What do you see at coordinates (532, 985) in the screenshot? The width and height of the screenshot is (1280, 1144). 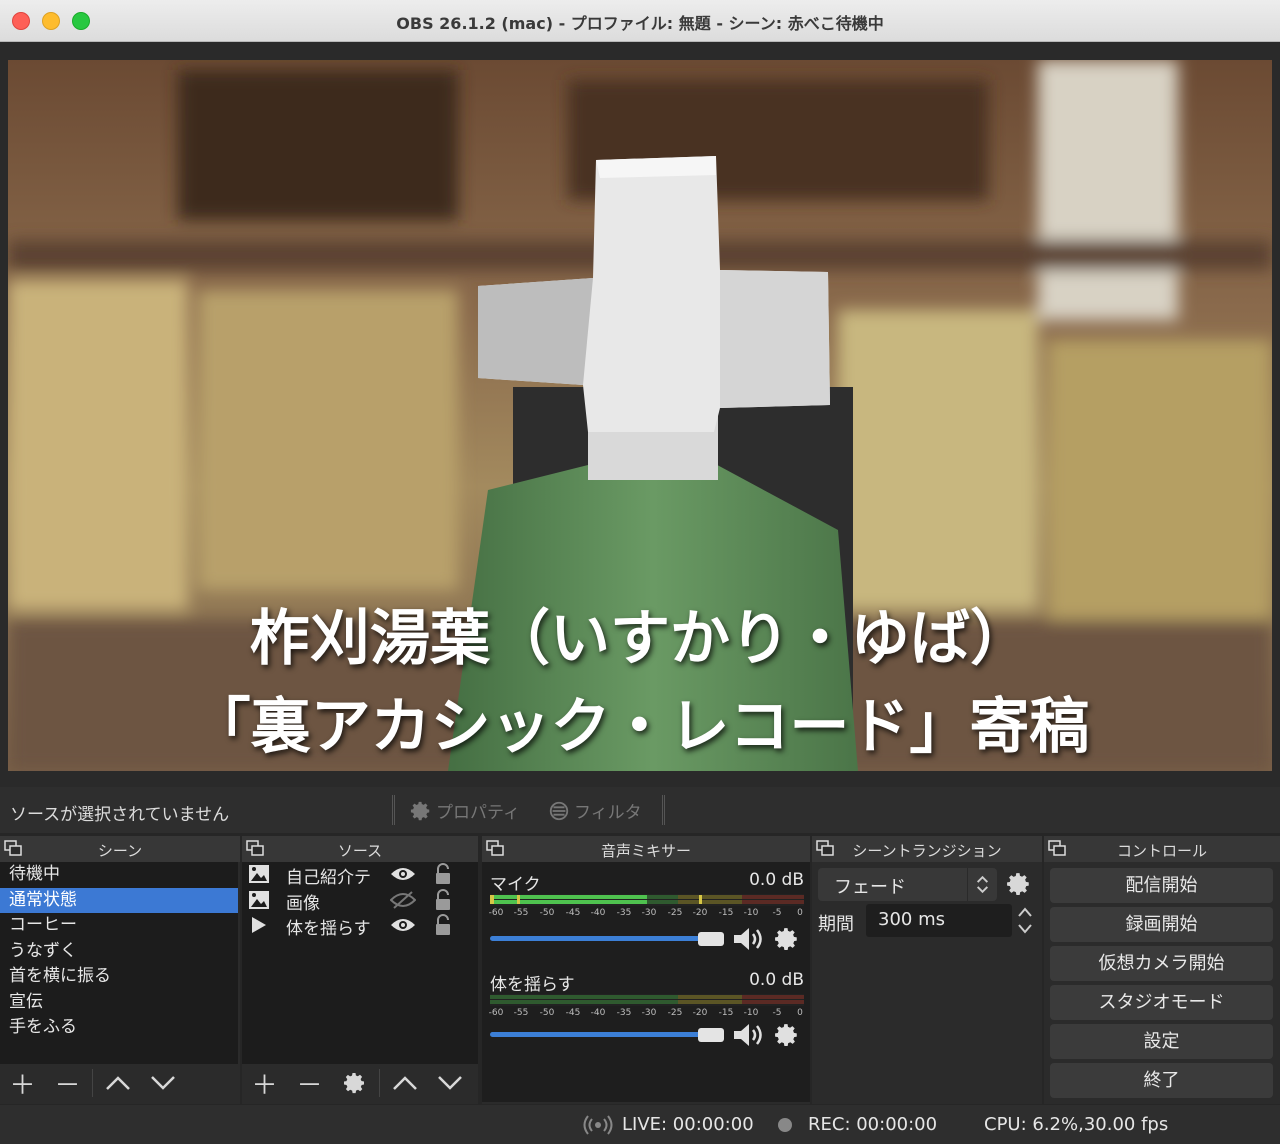 I see `channel-name: 体を揺らす` at bounding box center [532, 985].